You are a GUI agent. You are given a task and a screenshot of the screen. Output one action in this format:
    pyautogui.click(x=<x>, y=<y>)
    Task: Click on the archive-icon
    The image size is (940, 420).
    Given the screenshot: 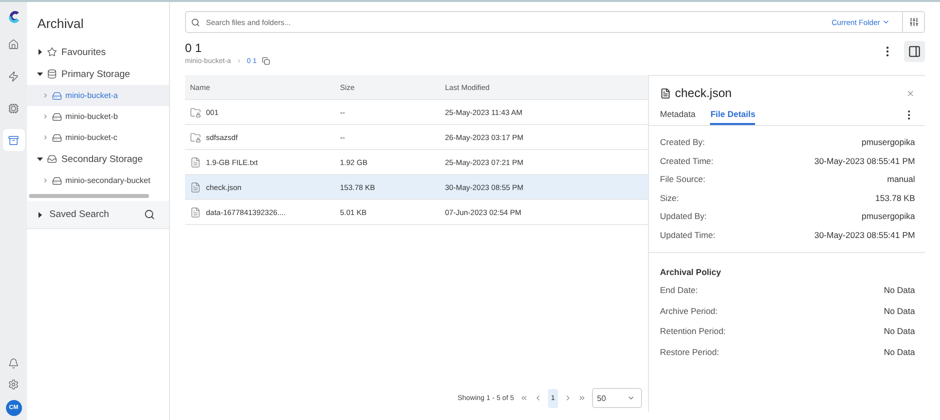 What is the action you would take?
    pyautogui.click(x=14, y=140)
    